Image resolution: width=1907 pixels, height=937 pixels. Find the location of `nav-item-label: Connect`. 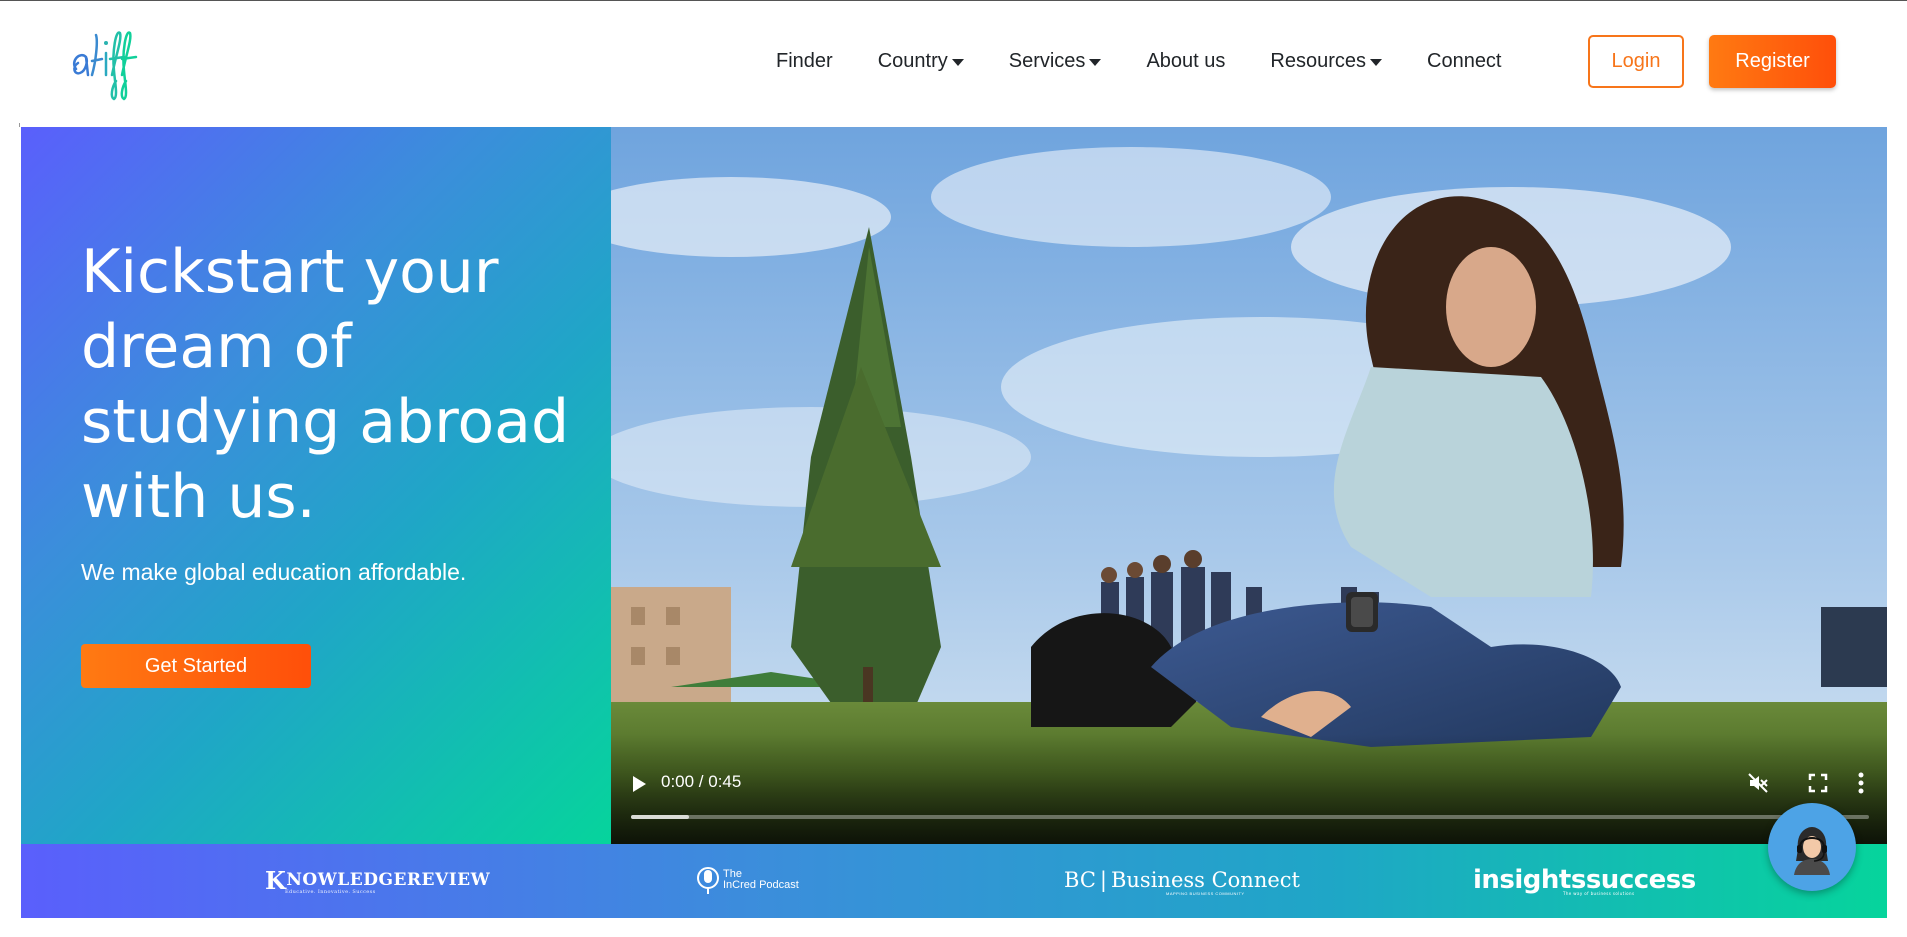

nav-item-label: Connect is located at coordinates (1464, 60).